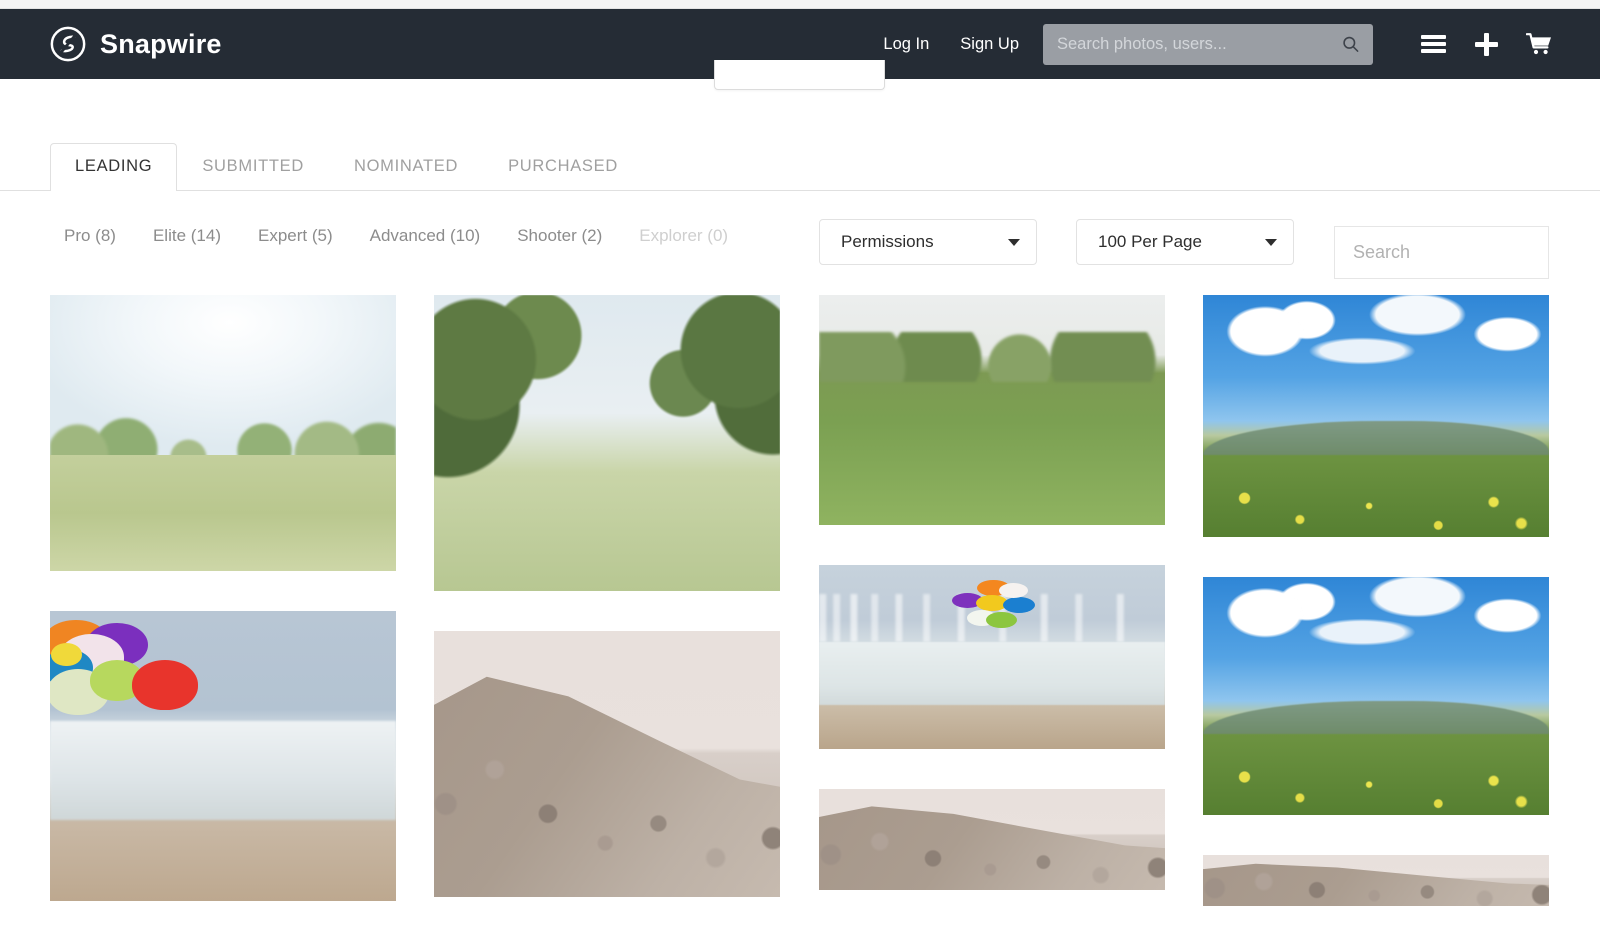 This screenshot has height=946, width=1600. What do you see at coordinates (683, 236) in the screenshot?
I see `rank-filter-explorer: Explorer (0)` at bounding box center [683, 236].